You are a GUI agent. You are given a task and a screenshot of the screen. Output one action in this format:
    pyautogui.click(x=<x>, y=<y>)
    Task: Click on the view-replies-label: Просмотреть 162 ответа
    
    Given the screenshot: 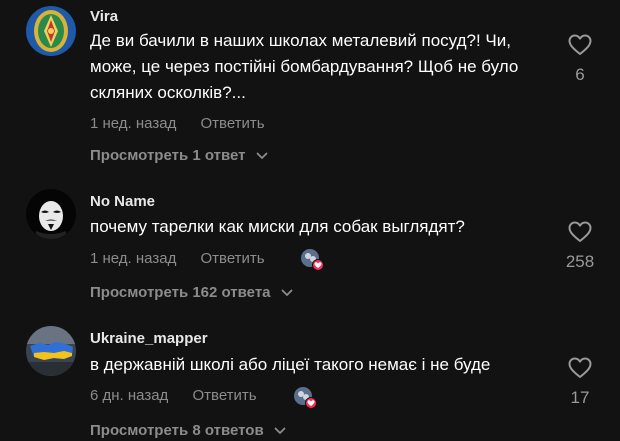 What is the action you would take?
    pyautogui.click(x=180, y=292)
    